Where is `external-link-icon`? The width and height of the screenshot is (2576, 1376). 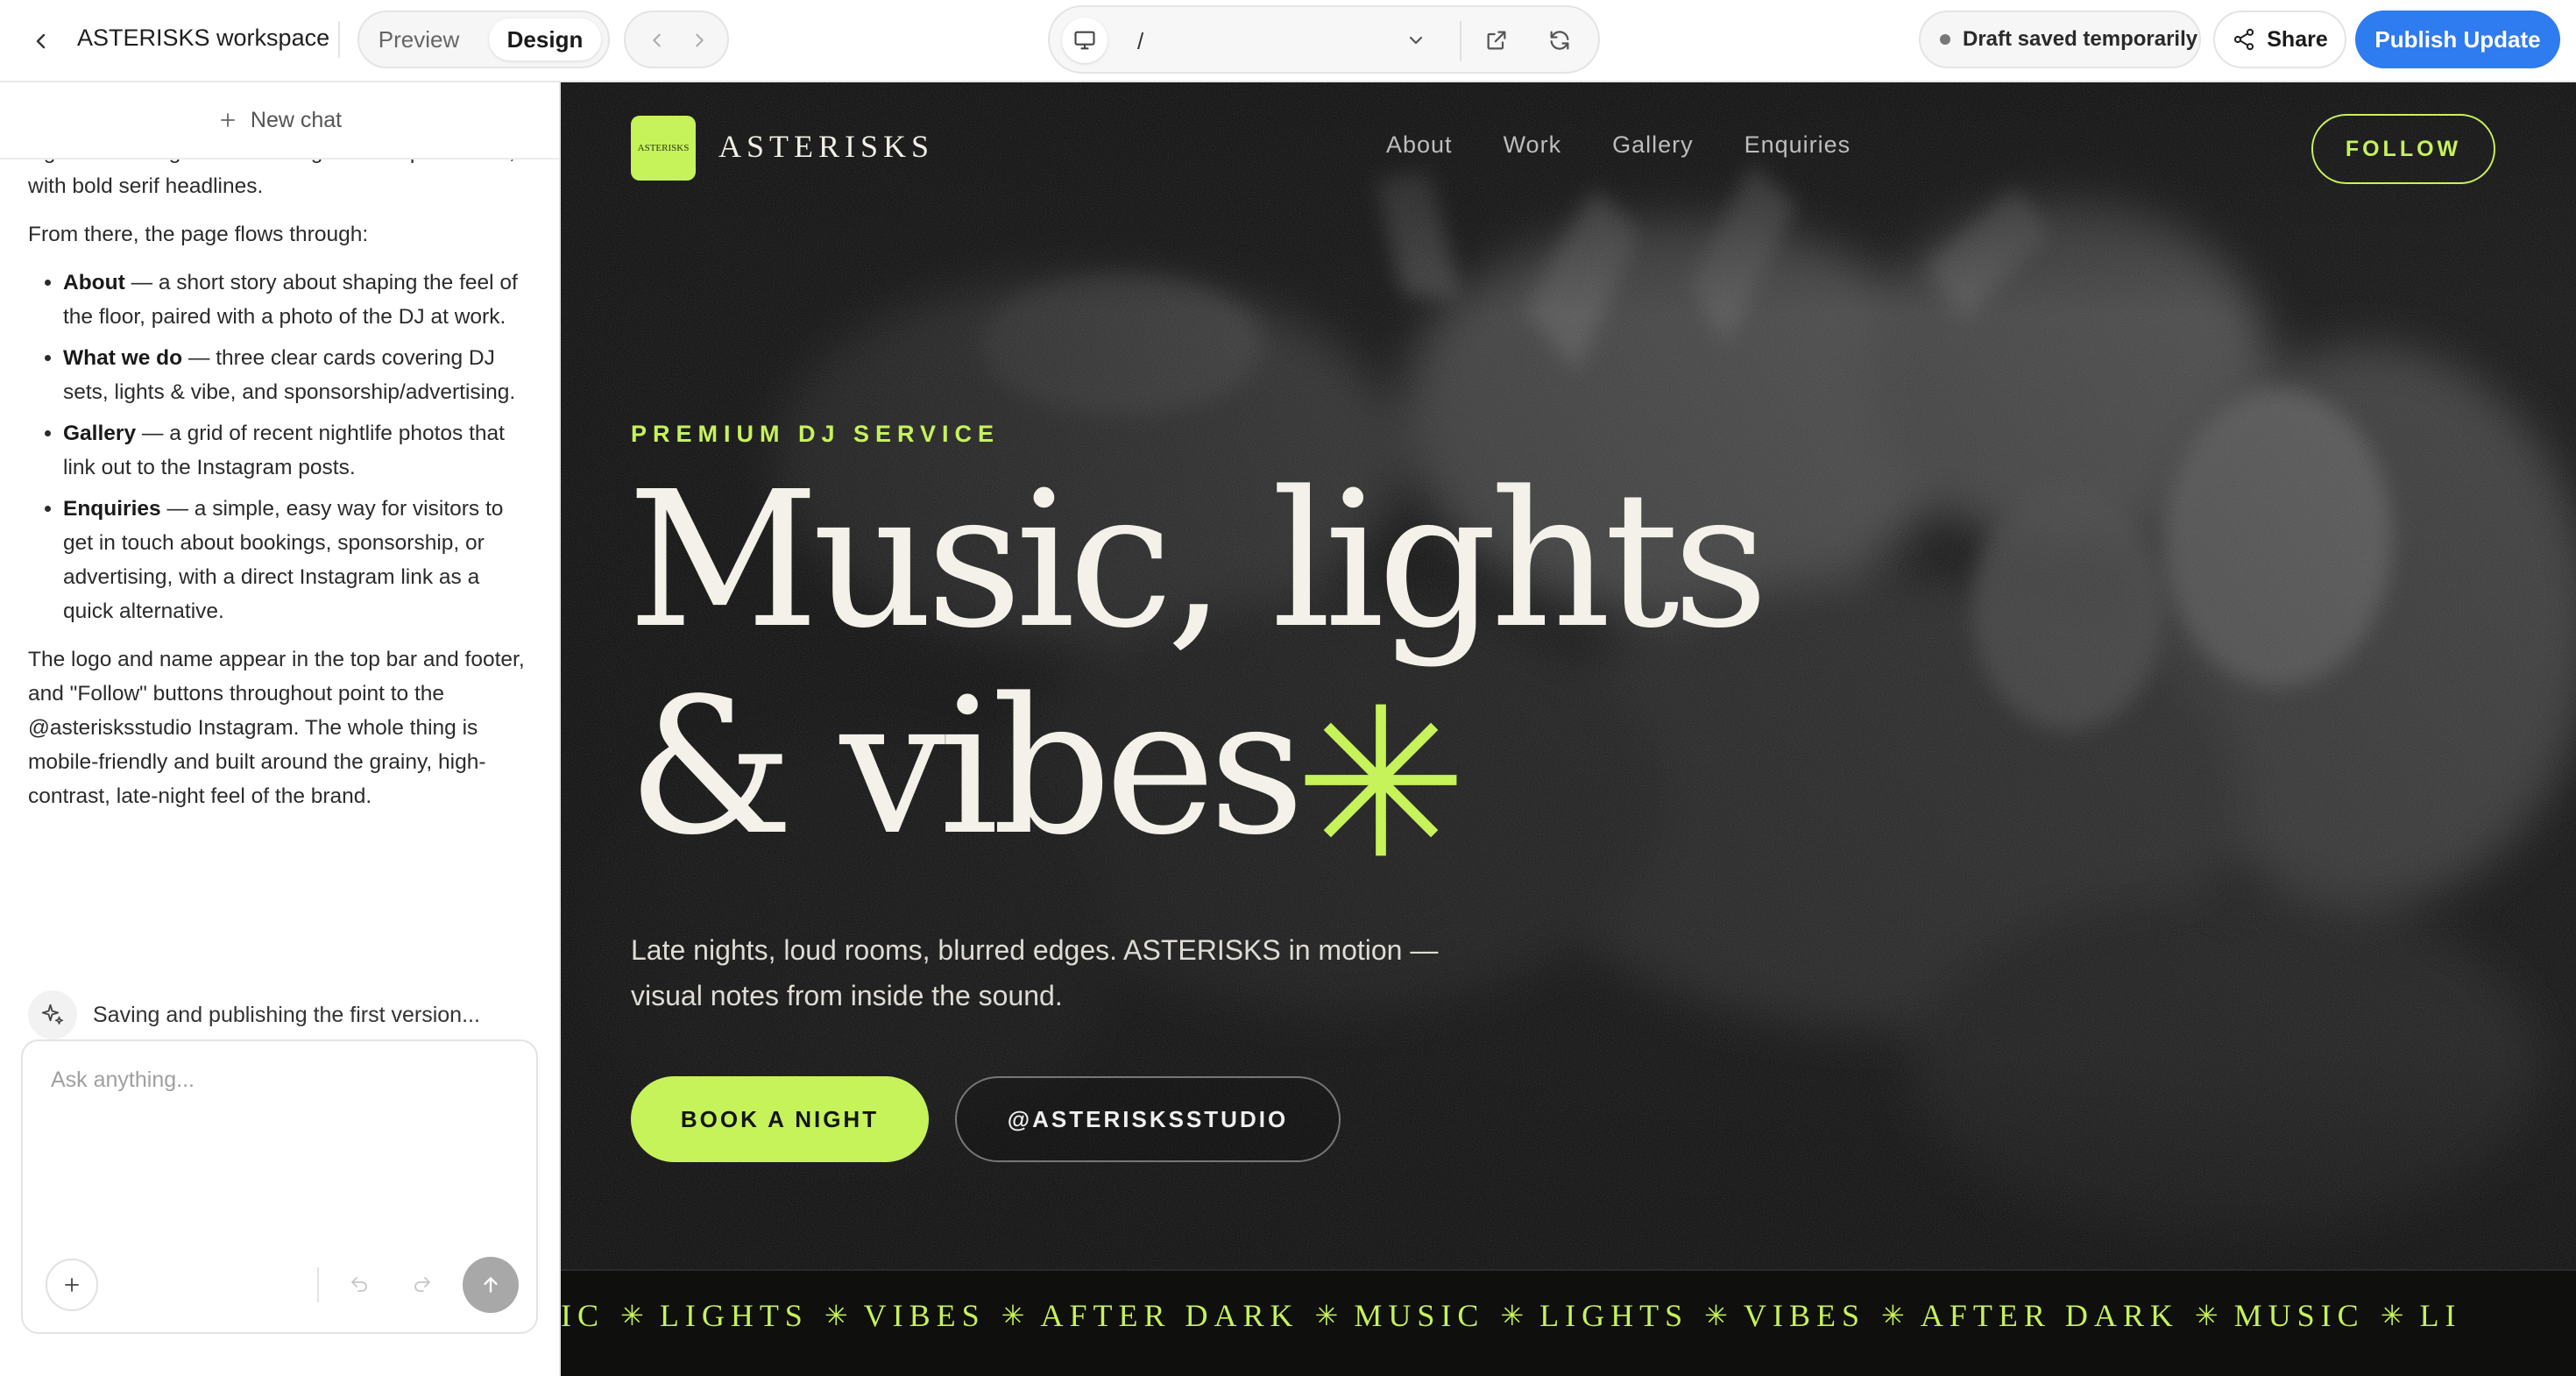 external-link-icon is located at coordinates (1496, 40).